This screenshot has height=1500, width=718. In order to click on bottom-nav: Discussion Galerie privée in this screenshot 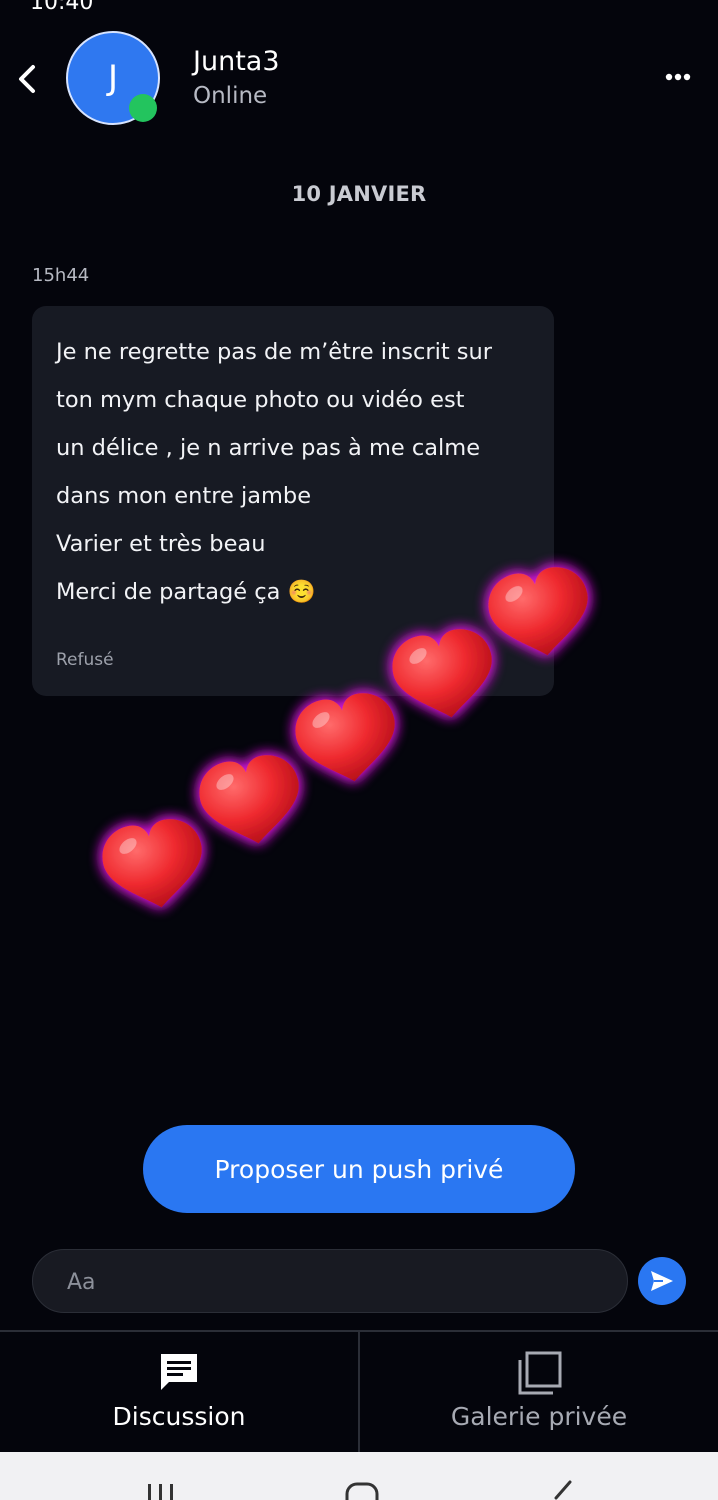, I will do `click(359, 1392)`.